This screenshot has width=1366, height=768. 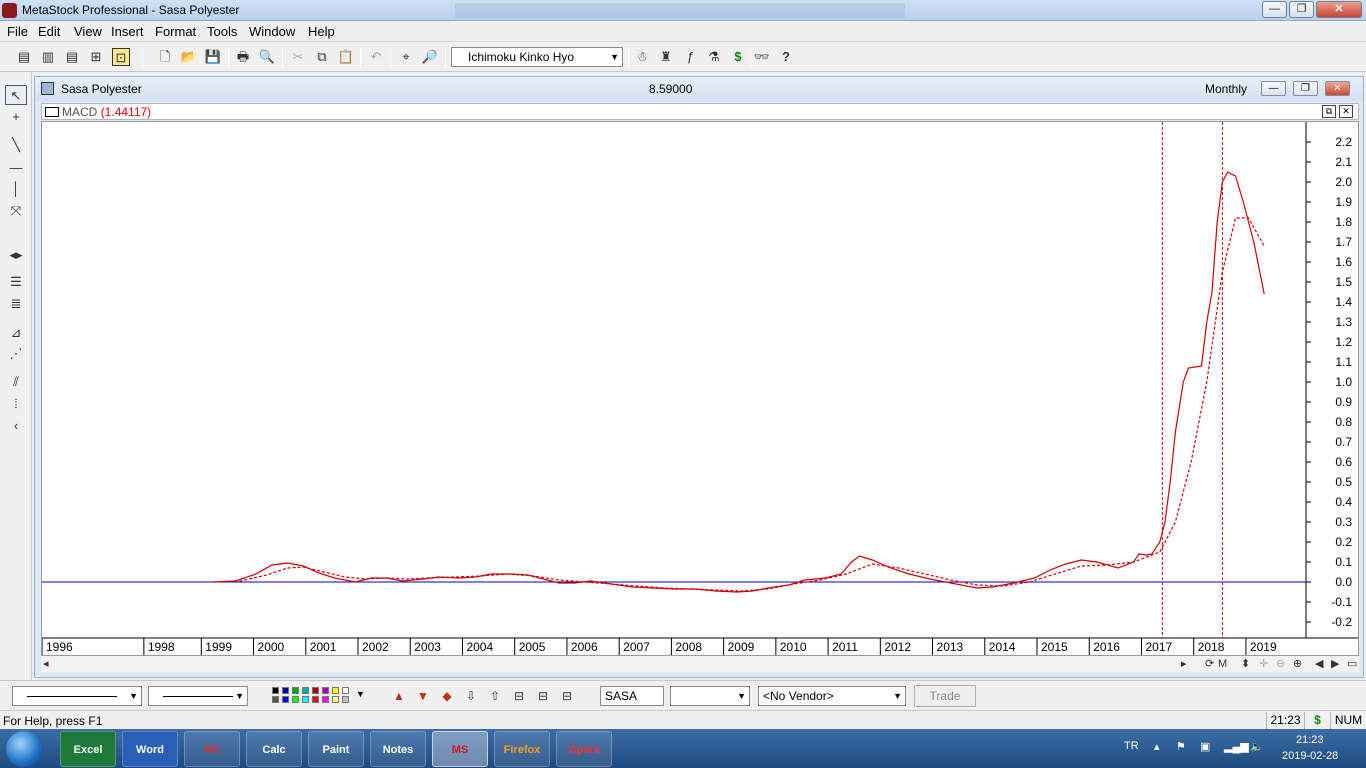 What do you see at coordinates (690, 57) in the screenshot?
I see `formula-icon: ƒ` at bounding box center [690, 57].